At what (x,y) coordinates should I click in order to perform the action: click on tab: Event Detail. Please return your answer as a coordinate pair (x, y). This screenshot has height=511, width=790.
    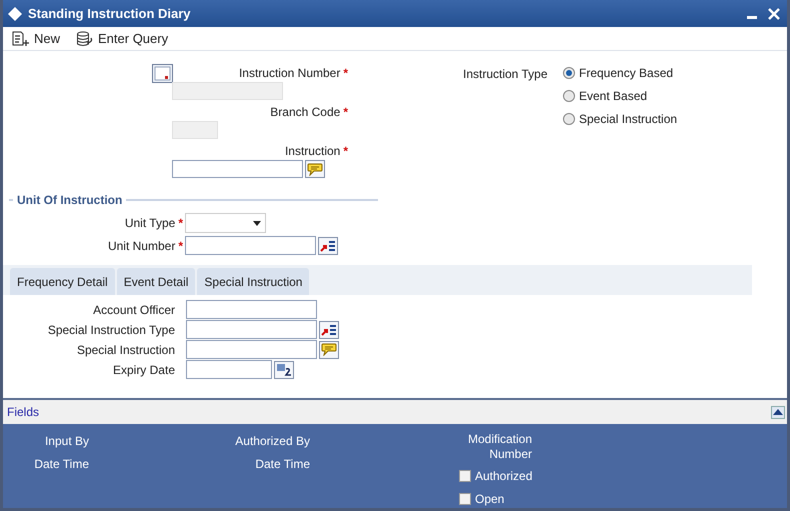
    Looking at the image, I should click on (156, 281).